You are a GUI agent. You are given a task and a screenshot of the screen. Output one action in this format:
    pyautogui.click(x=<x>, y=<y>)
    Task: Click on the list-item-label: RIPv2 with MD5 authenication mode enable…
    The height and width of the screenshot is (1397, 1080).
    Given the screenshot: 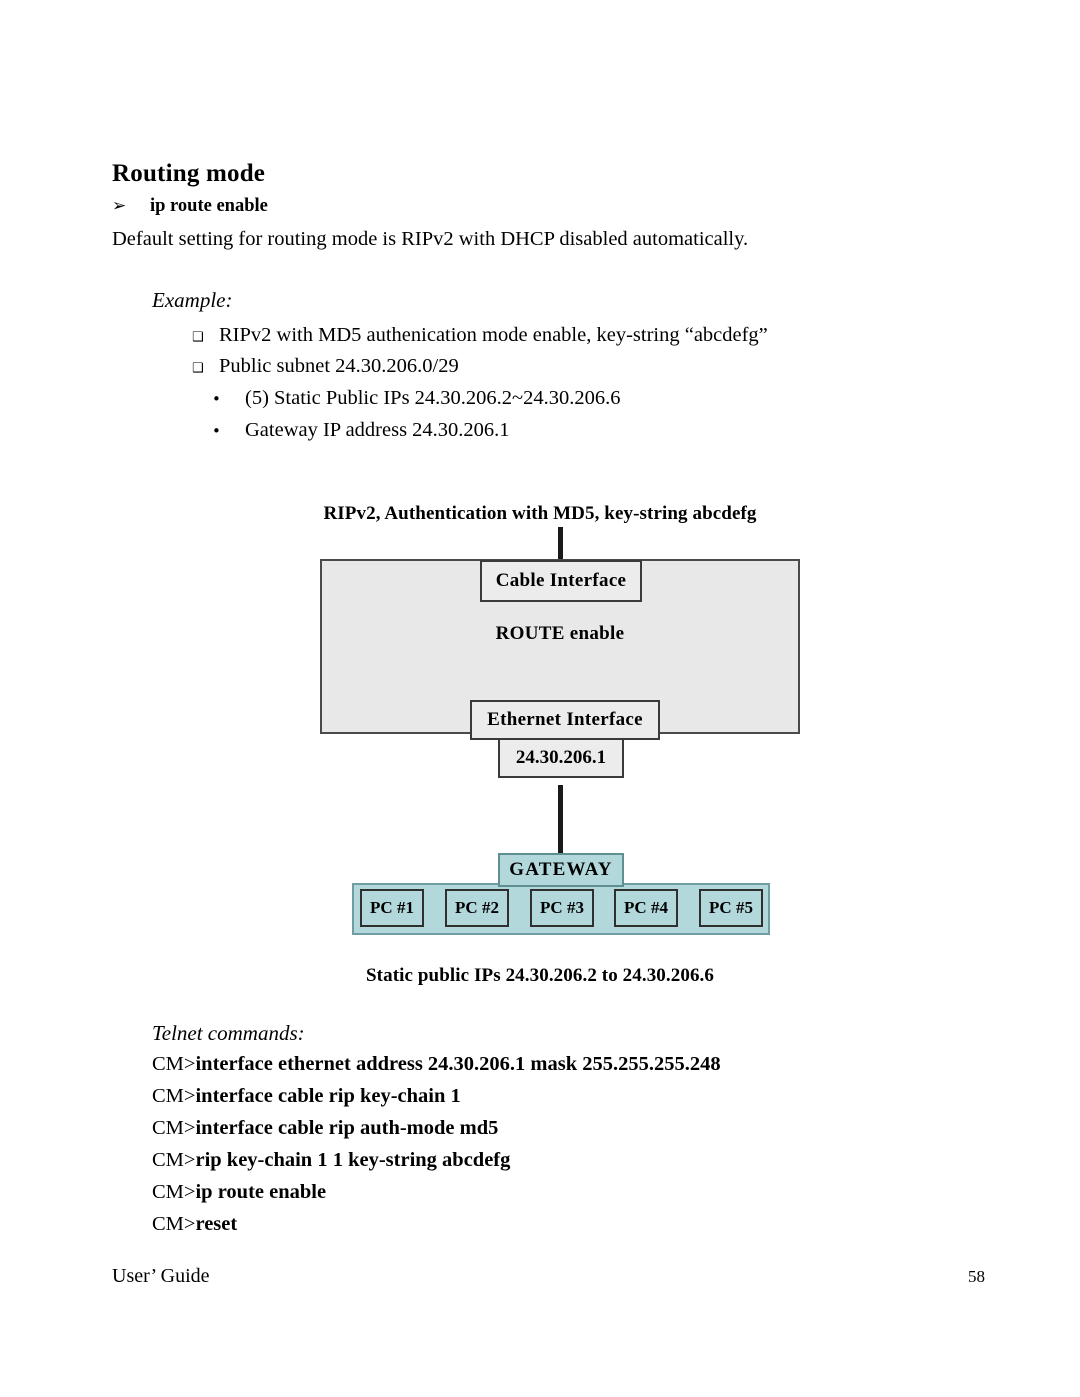 What is the action you would take?
    pyautogui.click(x=493, y=335)
    